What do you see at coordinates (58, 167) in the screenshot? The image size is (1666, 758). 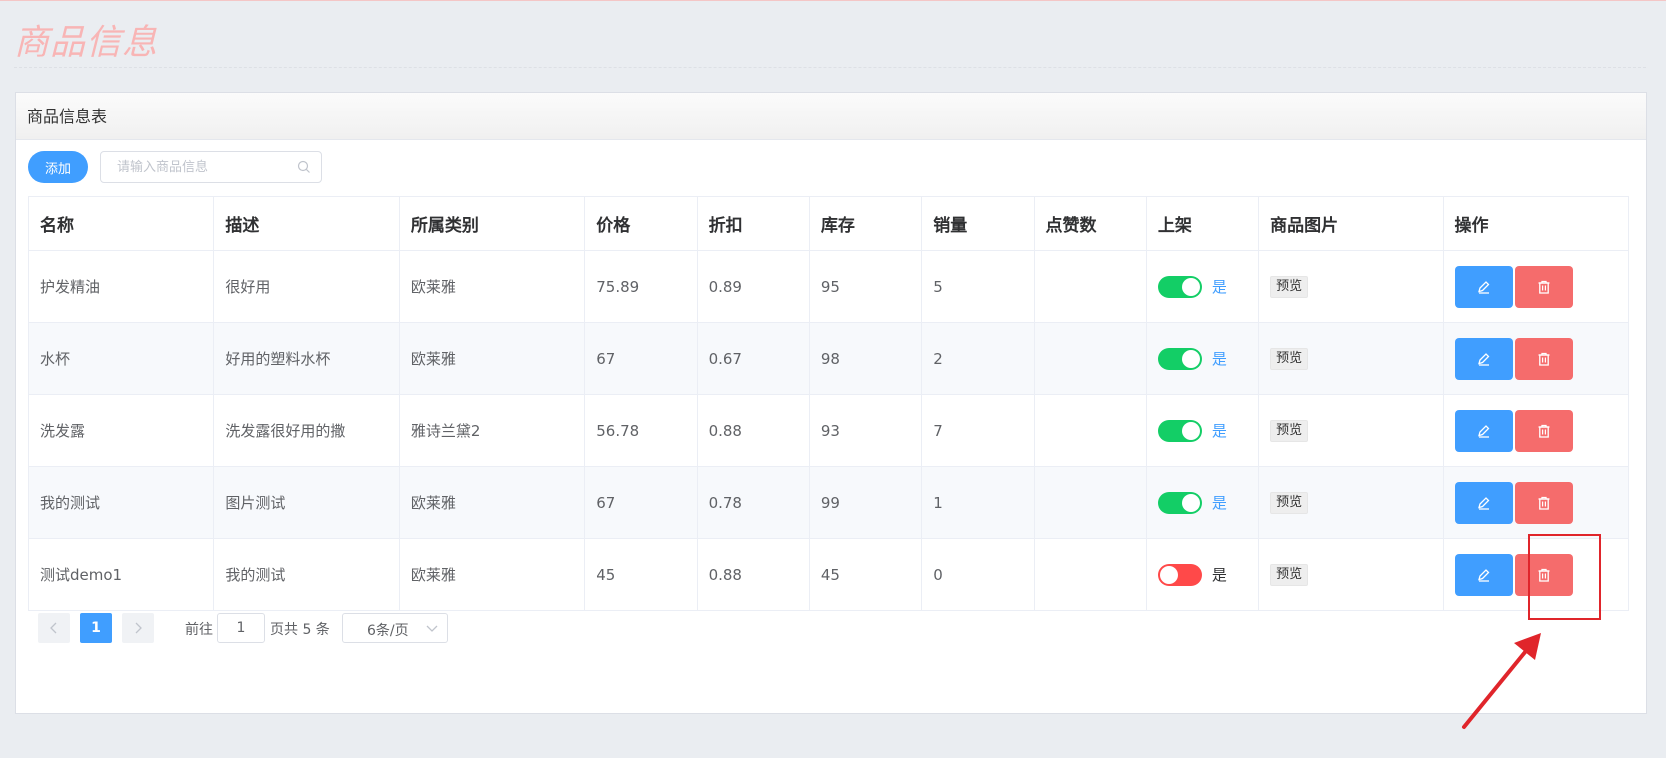 I see `add-button: 添加` at bounding box center [58, 167].